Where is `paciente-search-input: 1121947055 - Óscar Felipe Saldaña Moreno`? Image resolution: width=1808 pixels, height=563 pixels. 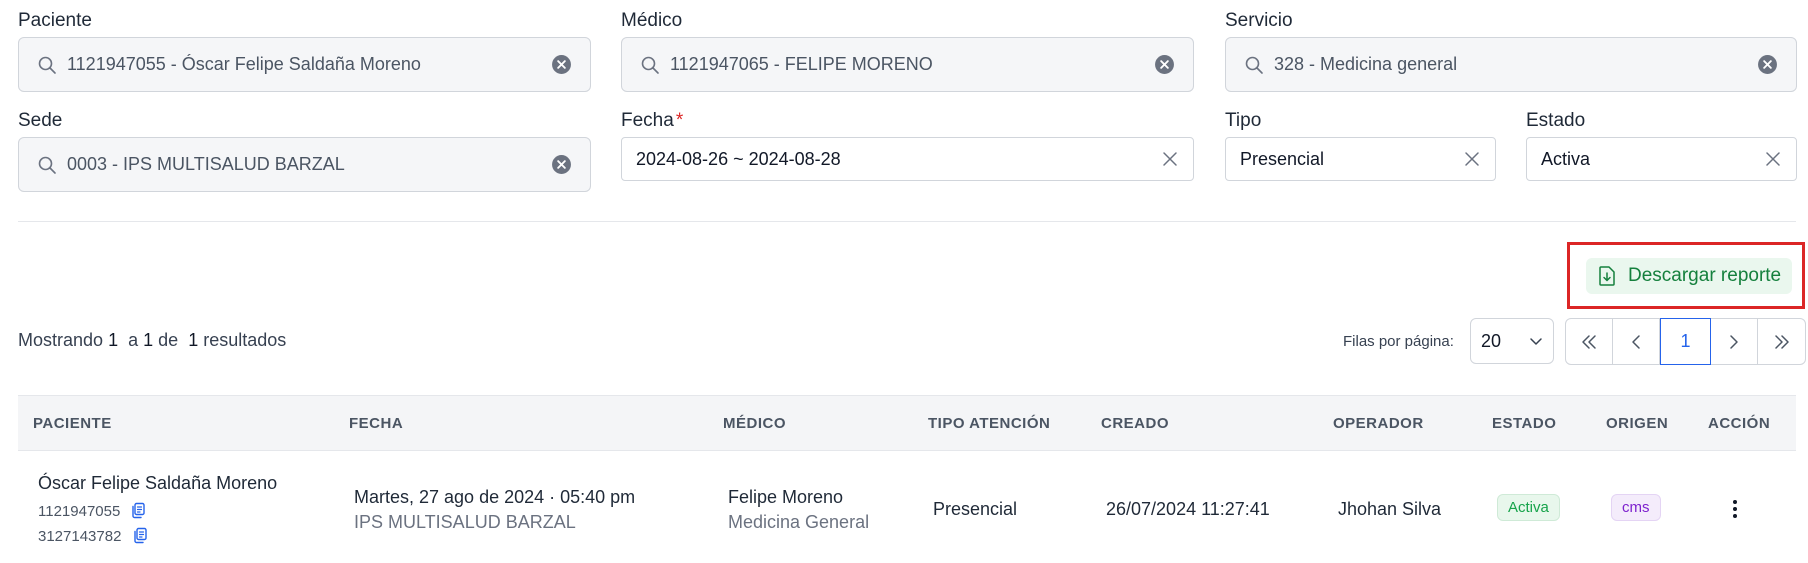 paciente-search-input: 1121947055 - Óscar Felipe Saldaña Moreno is located at coordinates (304, 64).